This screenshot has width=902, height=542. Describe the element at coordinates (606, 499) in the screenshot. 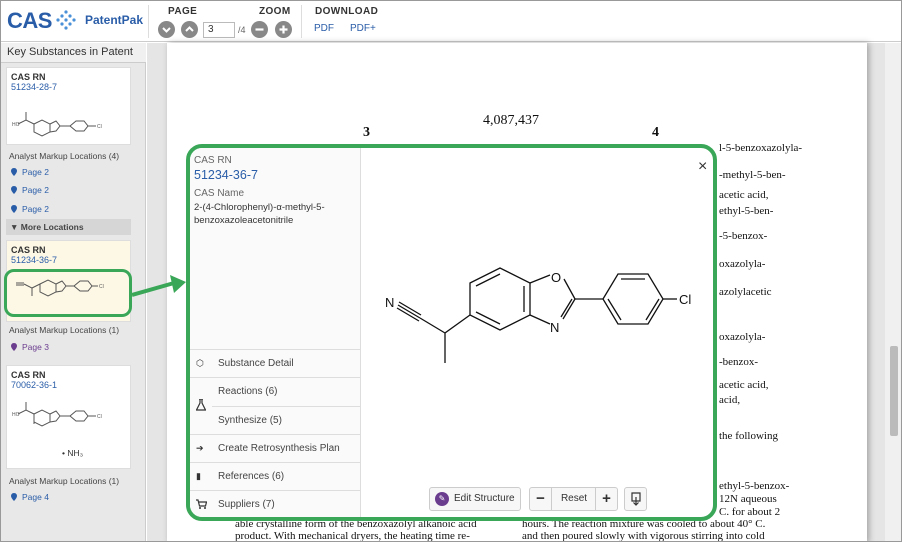

I see `zoom-in-button: +` at that location.